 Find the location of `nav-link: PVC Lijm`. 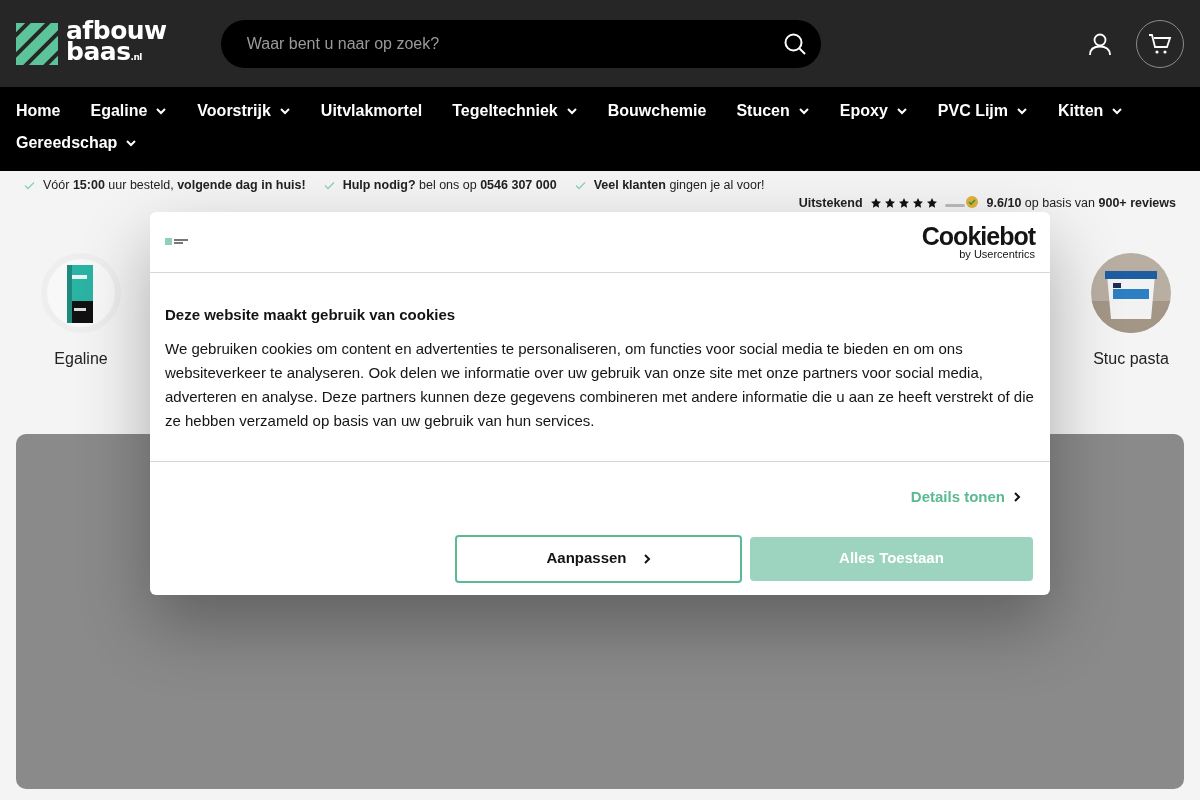

nav-link: PVC Lijm is located at coordinates (983, 111).